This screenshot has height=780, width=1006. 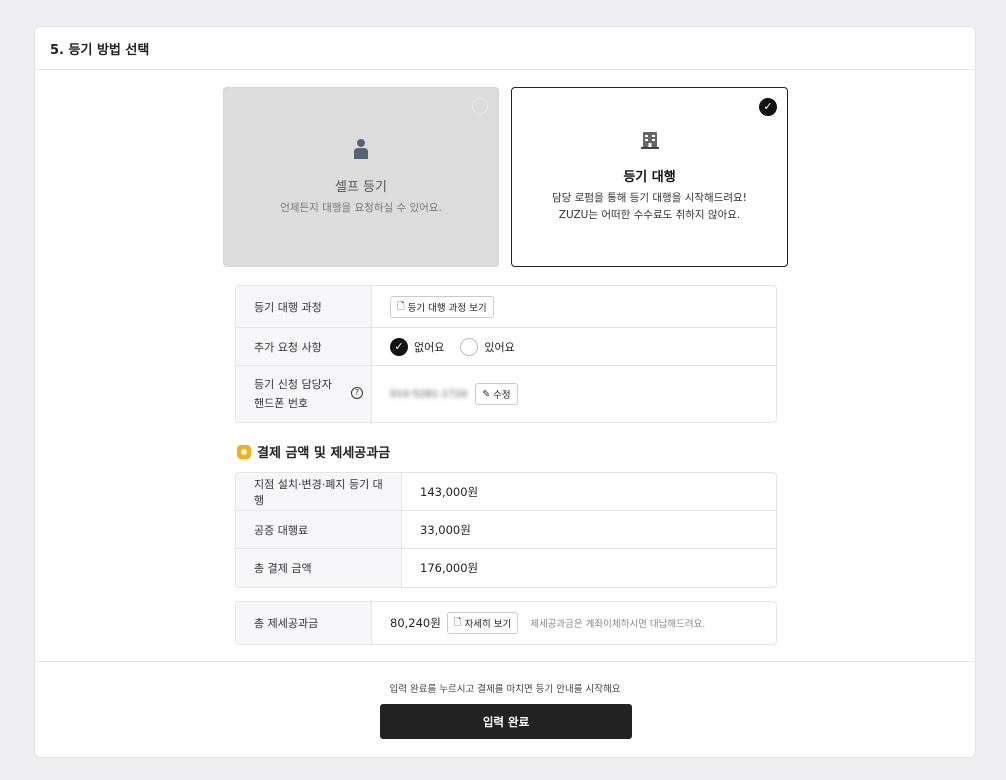 I want to click on payment-heading: 결제 금액 및 제세공과금, so click(x=313, y=451).